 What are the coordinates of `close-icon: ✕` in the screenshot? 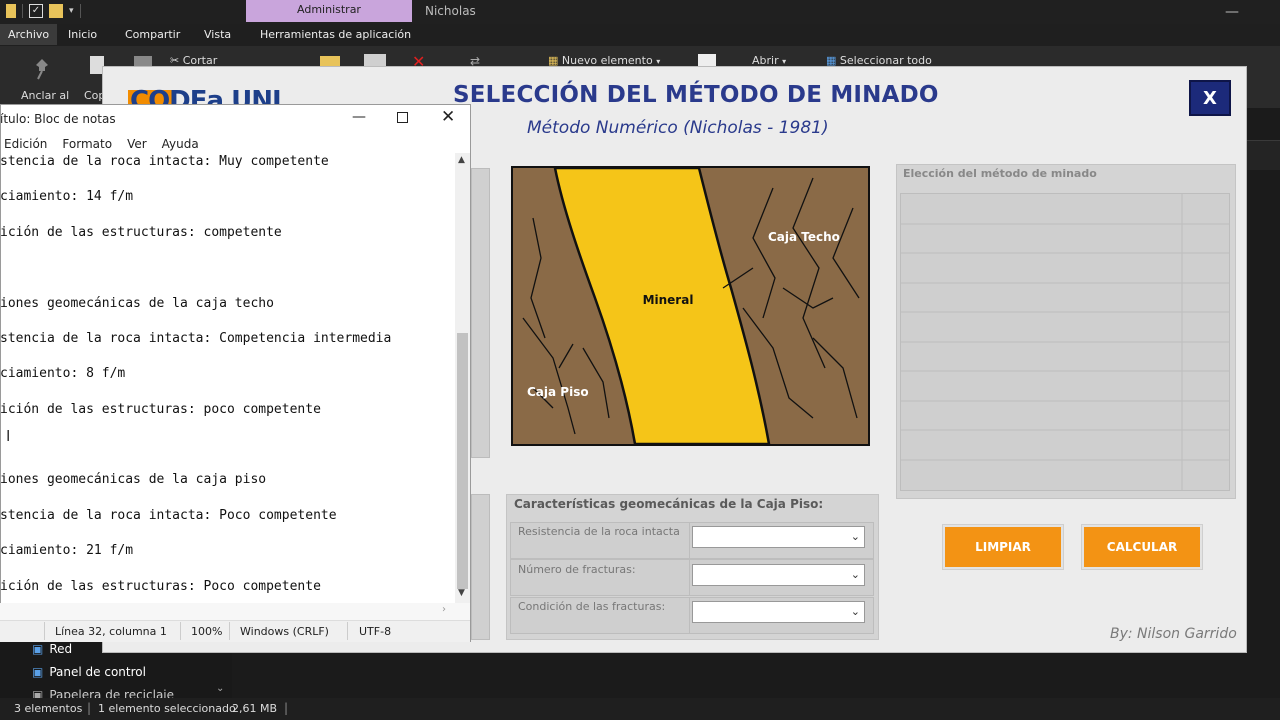 It's located at (448, 117).